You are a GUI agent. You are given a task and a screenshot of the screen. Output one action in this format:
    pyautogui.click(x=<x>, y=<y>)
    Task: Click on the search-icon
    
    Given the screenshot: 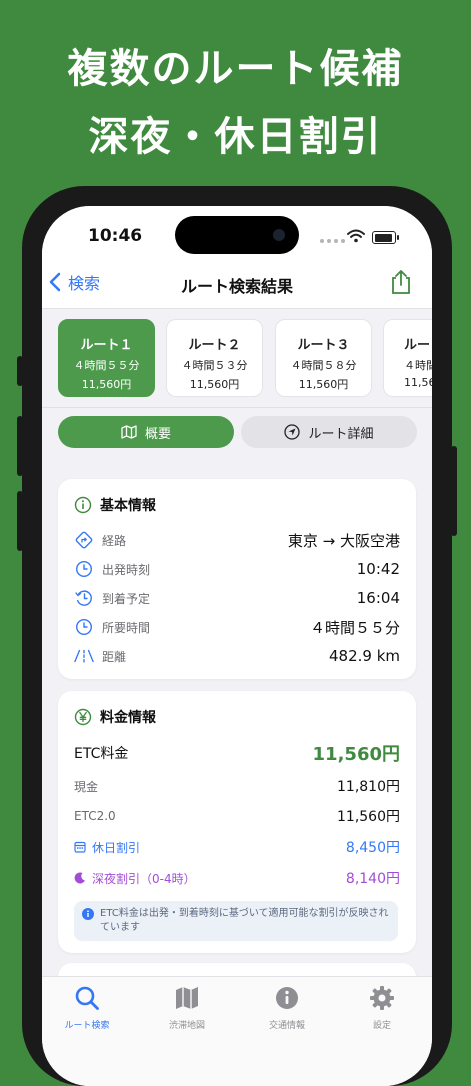 What is the action you would take?
    pyautogui.click(x=87, y=998)
    